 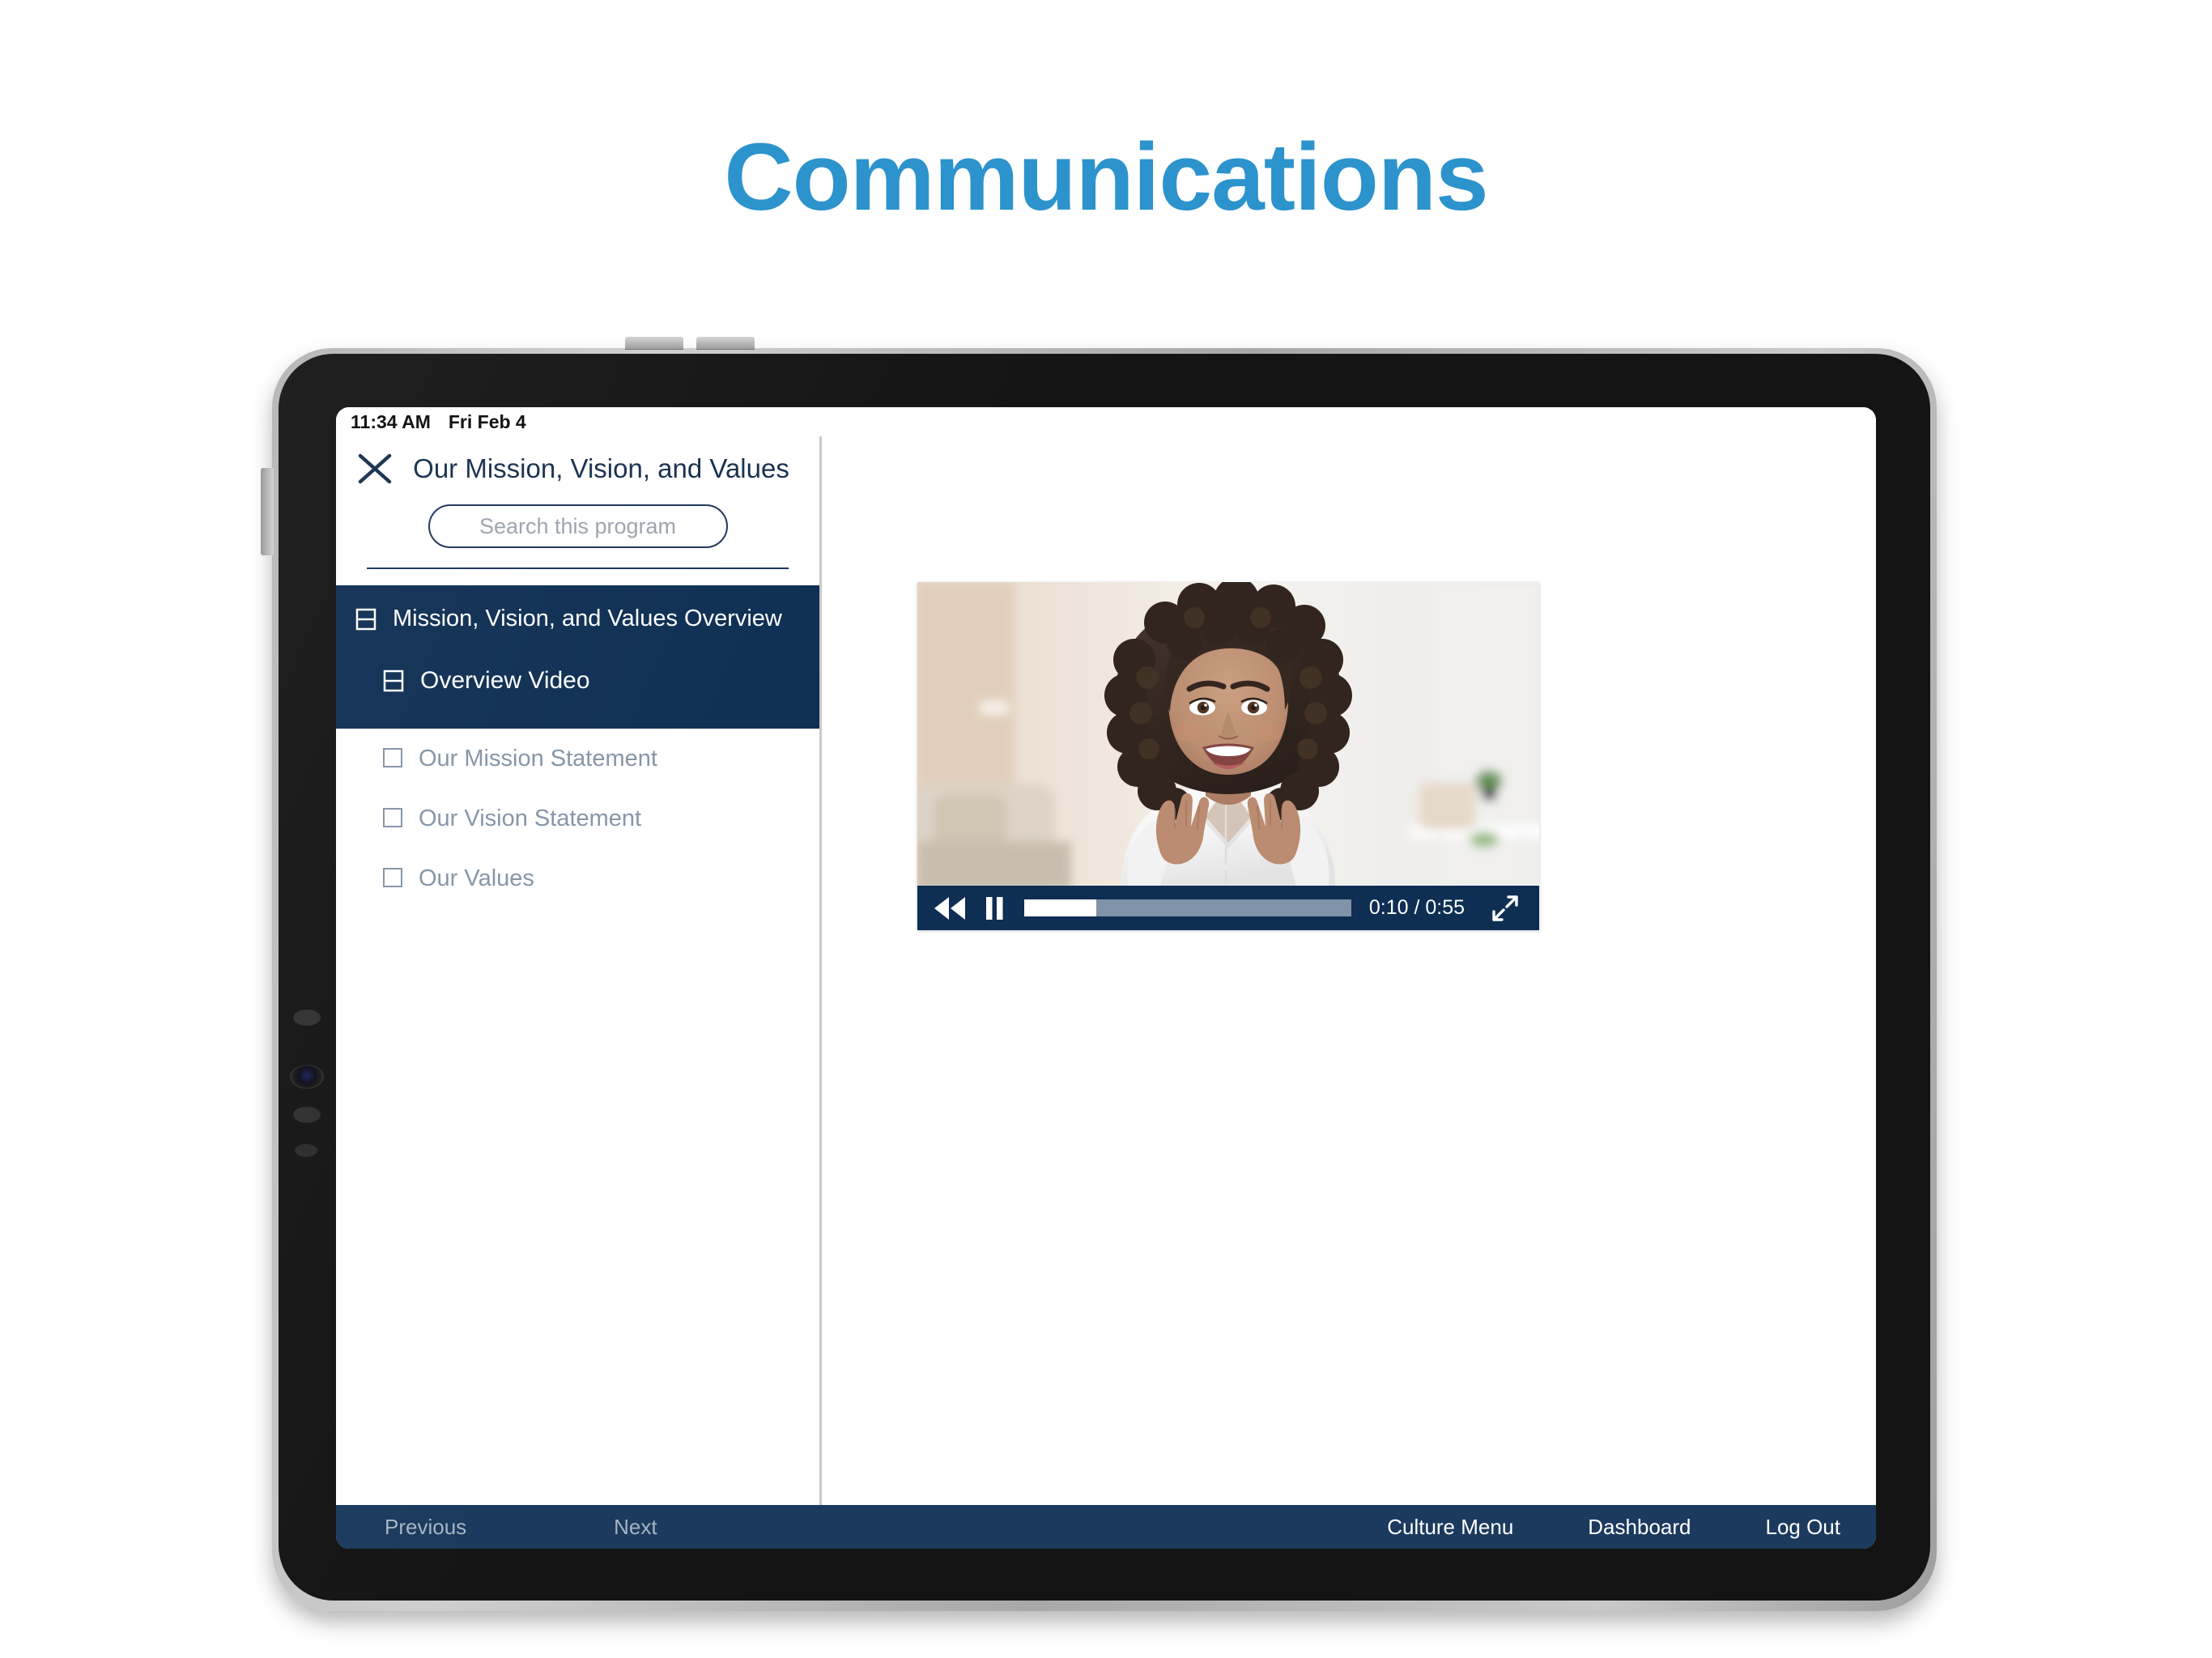 I want to click on sidebar-item-label: Mission, Vision, and Values Overview, so click(x=588, y=618).